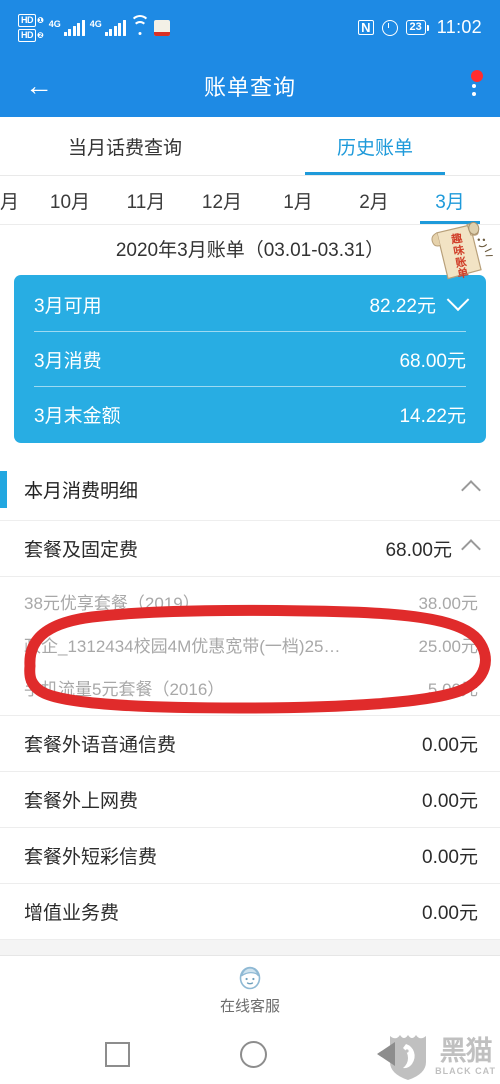 This screenshot has width=500, height=1084. Describe the element at coordinates (402, 306) in the screenshot. I see `summary-value: 82.22元` at that location.